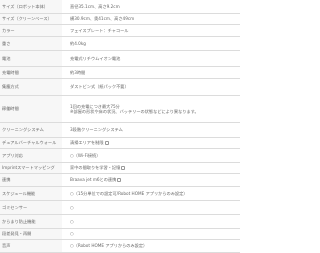  Describe the element at coordinates (31, 168) in the screenshot. I see `spec-label: Imprintスマートマッピング` at that location.